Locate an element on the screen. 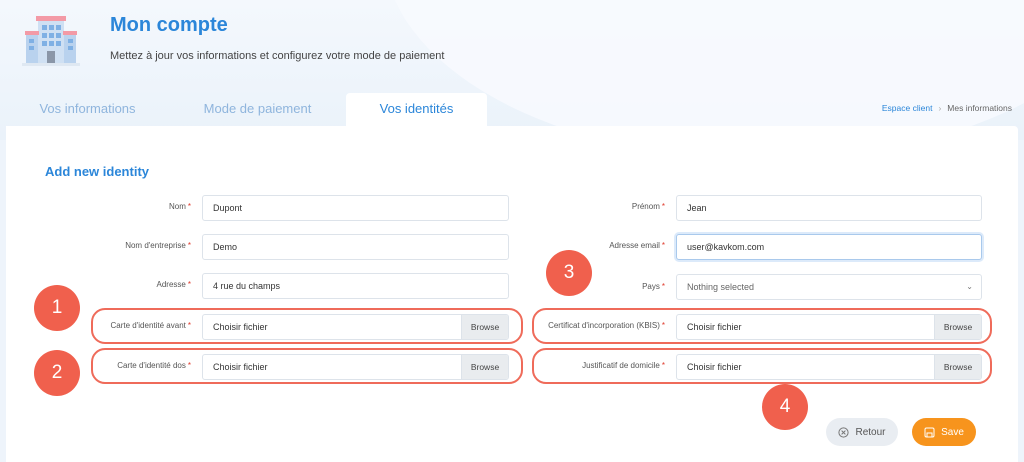 The width and height of the screenshot is (1024, 462). prenom-label: Prénom * is located at coordinates (648, 206).